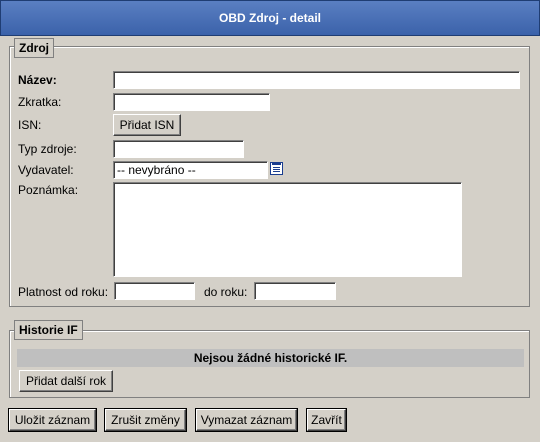 Image resolution: width=540 pixels, height=442 pixels. What do you see at coordinates (226, 292) in the screenshot?
I see `do-roku-label: do roku:` at bounding box center [226, 292].